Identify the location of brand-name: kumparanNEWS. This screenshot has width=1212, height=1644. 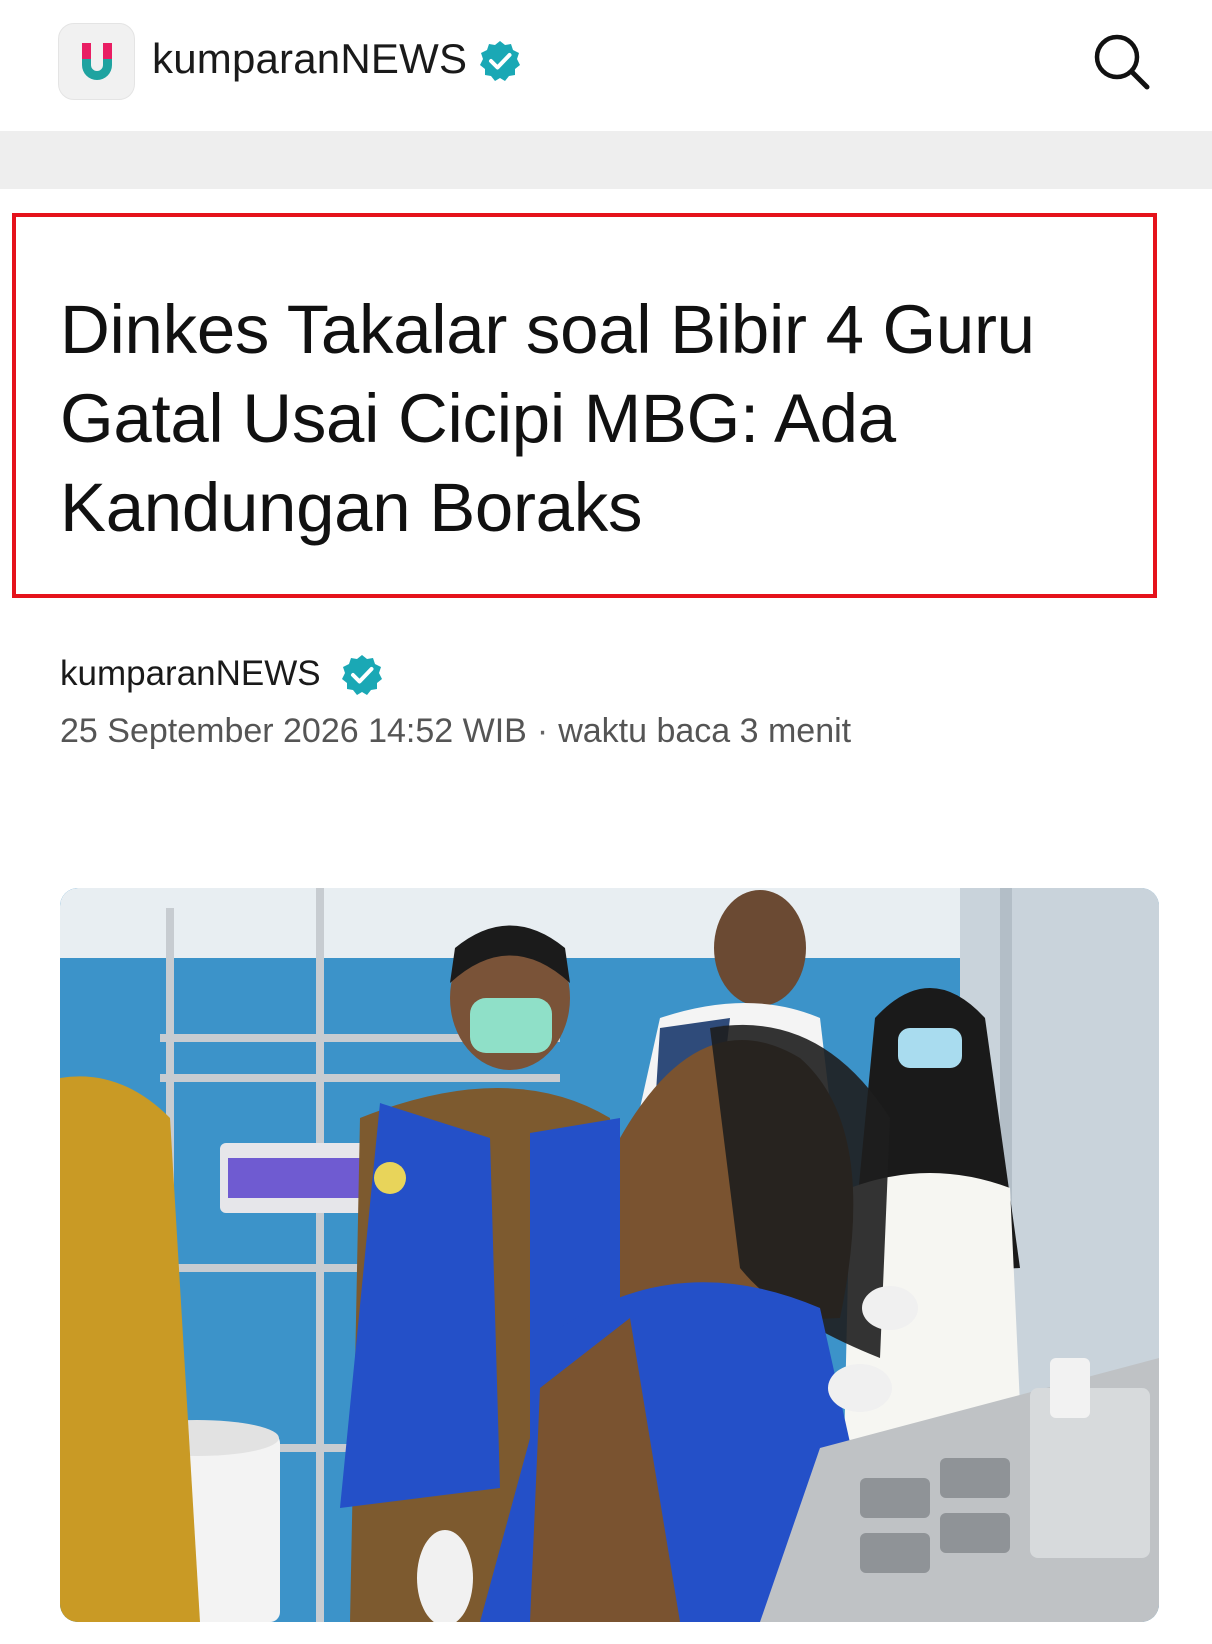
(309, 59).